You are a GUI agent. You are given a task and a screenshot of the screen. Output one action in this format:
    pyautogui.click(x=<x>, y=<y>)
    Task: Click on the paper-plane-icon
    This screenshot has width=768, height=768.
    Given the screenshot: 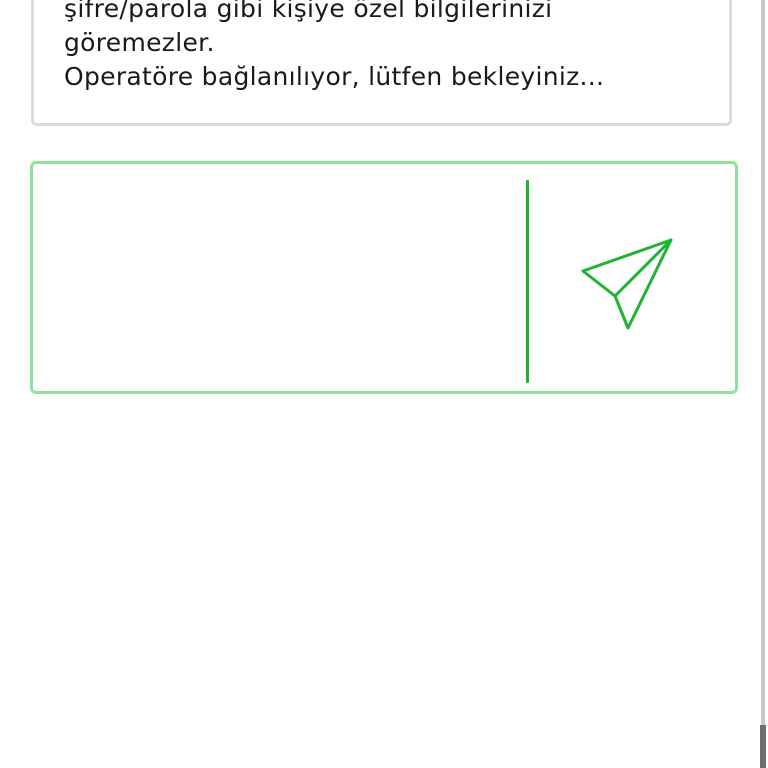 What is the action you would take?
    pyautogui.click(x=627, y=284)
    